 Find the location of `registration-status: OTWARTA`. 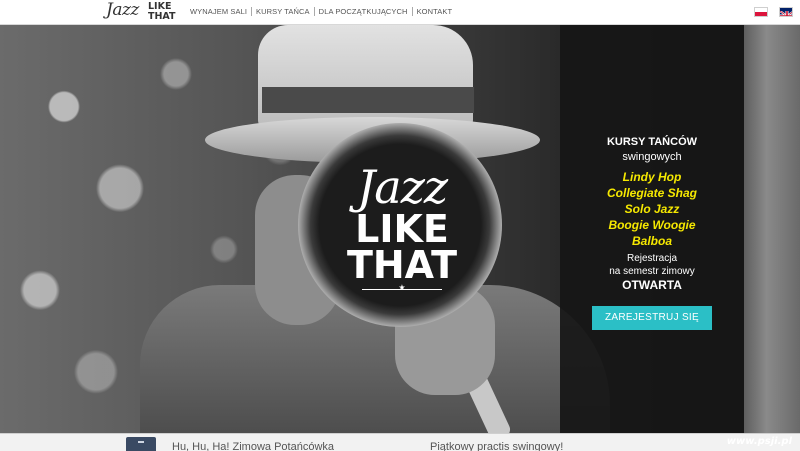

registration-status: OTWARTA is located at coordinates (652, 285).